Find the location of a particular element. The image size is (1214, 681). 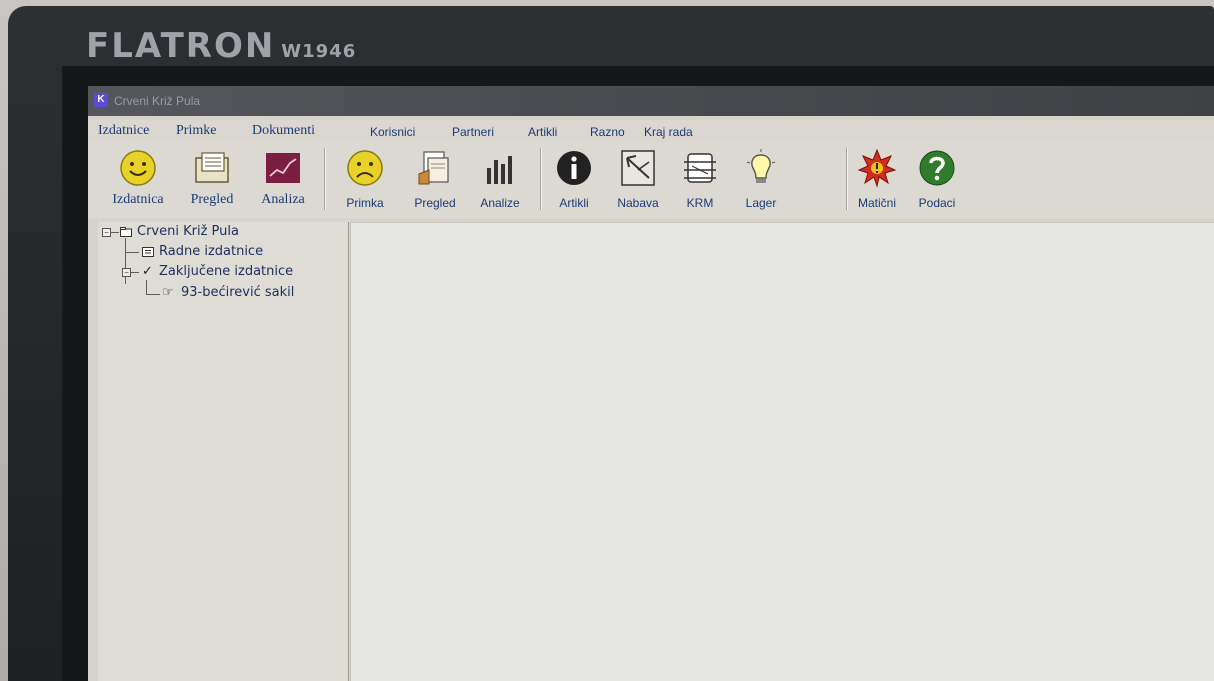

monitor-brand: FLATRON W1946 is located at coordinates (221, 46).